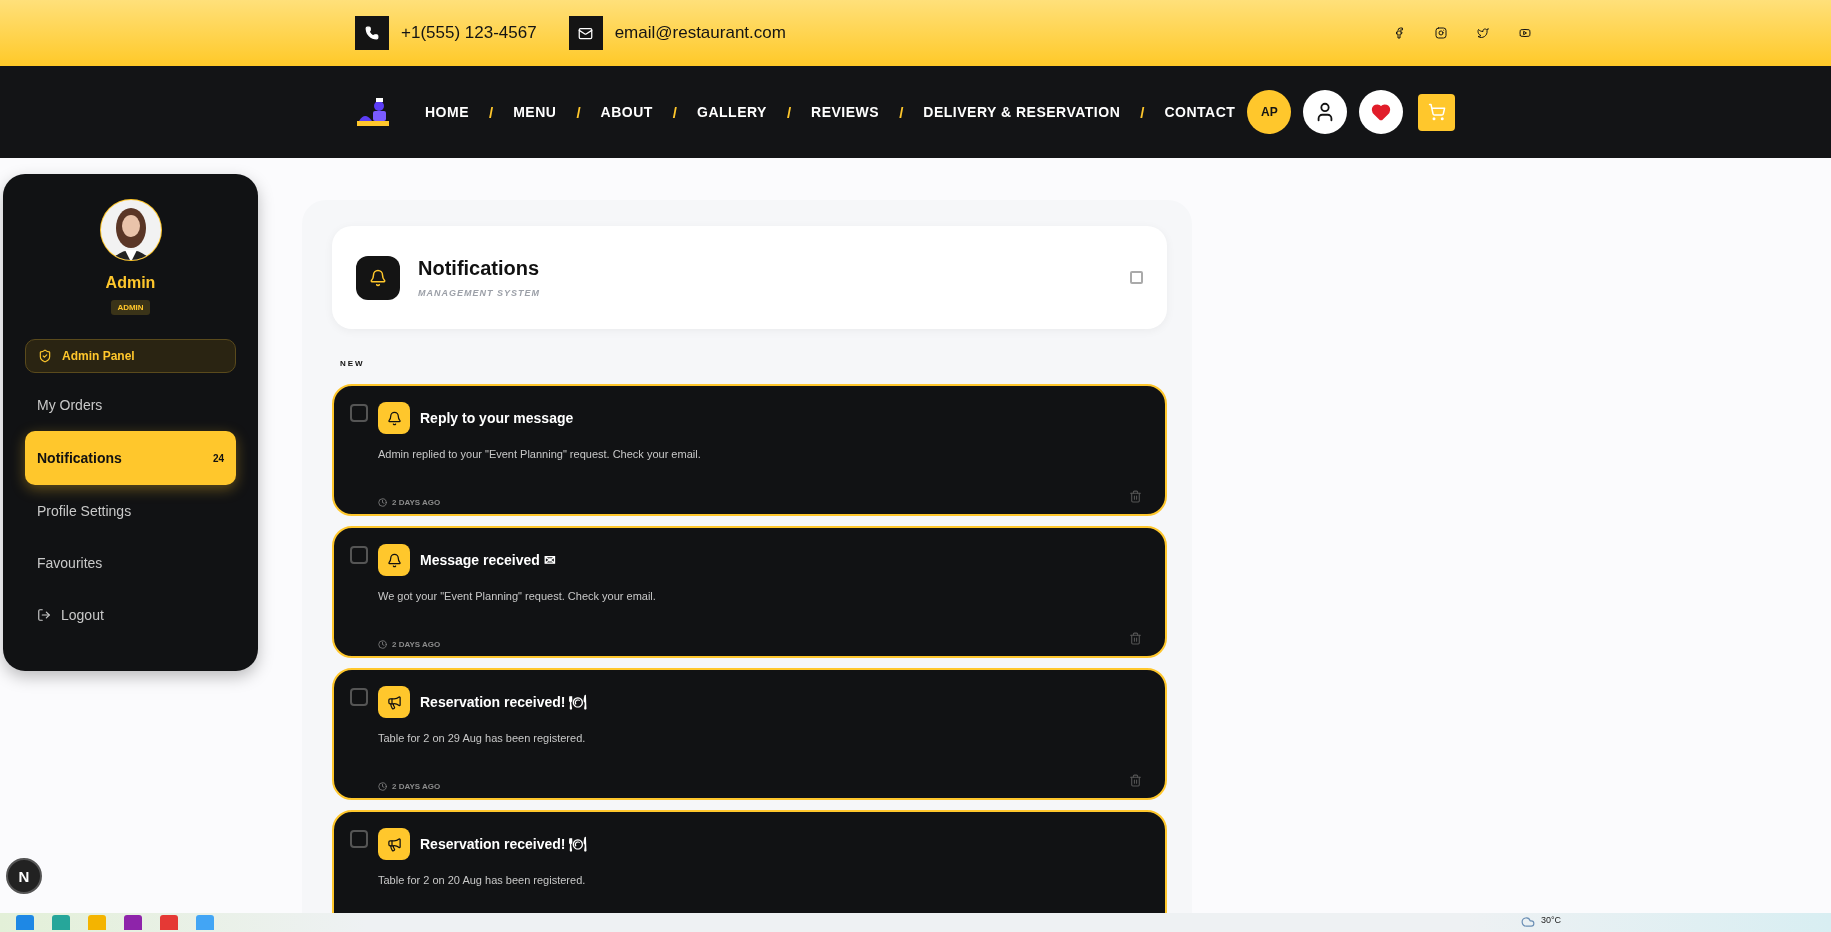  I want to click on weather-temperature: 30°C, so click(1550, 920).